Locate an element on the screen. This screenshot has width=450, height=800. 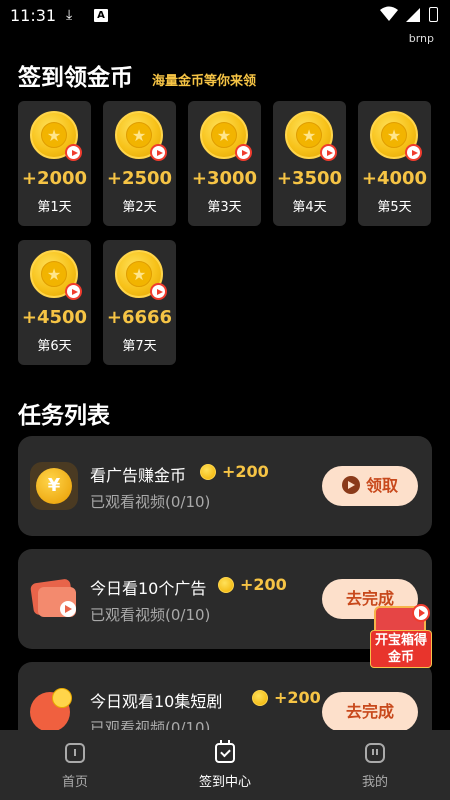
home-icon is located at coordinates (75, 753).